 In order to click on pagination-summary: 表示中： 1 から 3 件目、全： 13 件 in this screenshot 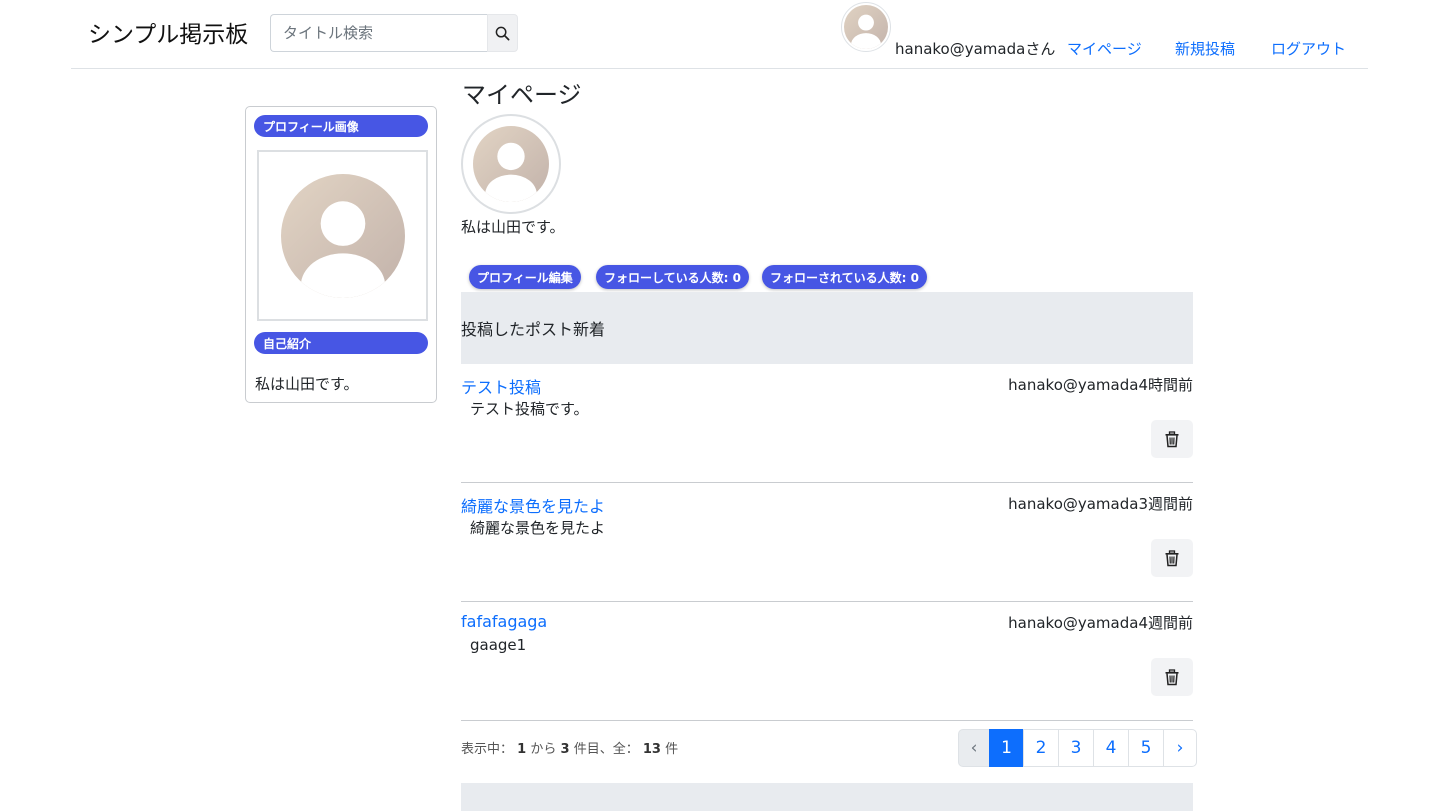, I will do `click(569, 747)`.